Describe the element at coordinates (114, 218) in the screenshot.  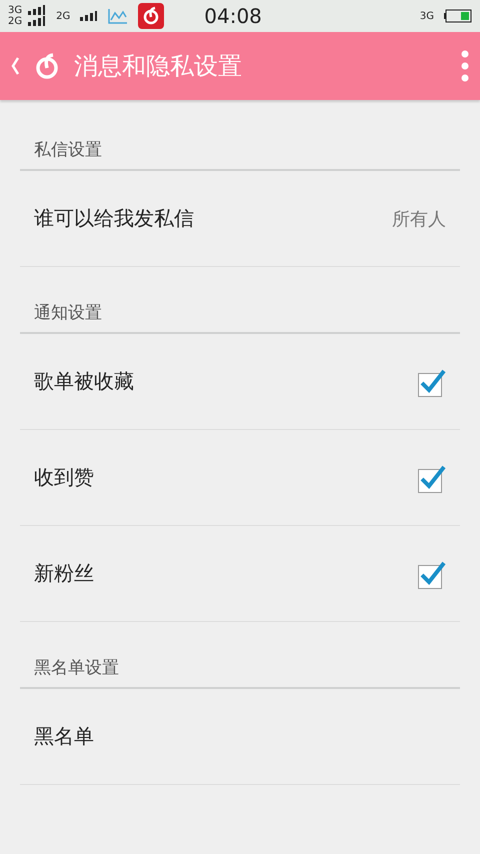
I see `setting-label: 谁可以给我发私信` at that location.